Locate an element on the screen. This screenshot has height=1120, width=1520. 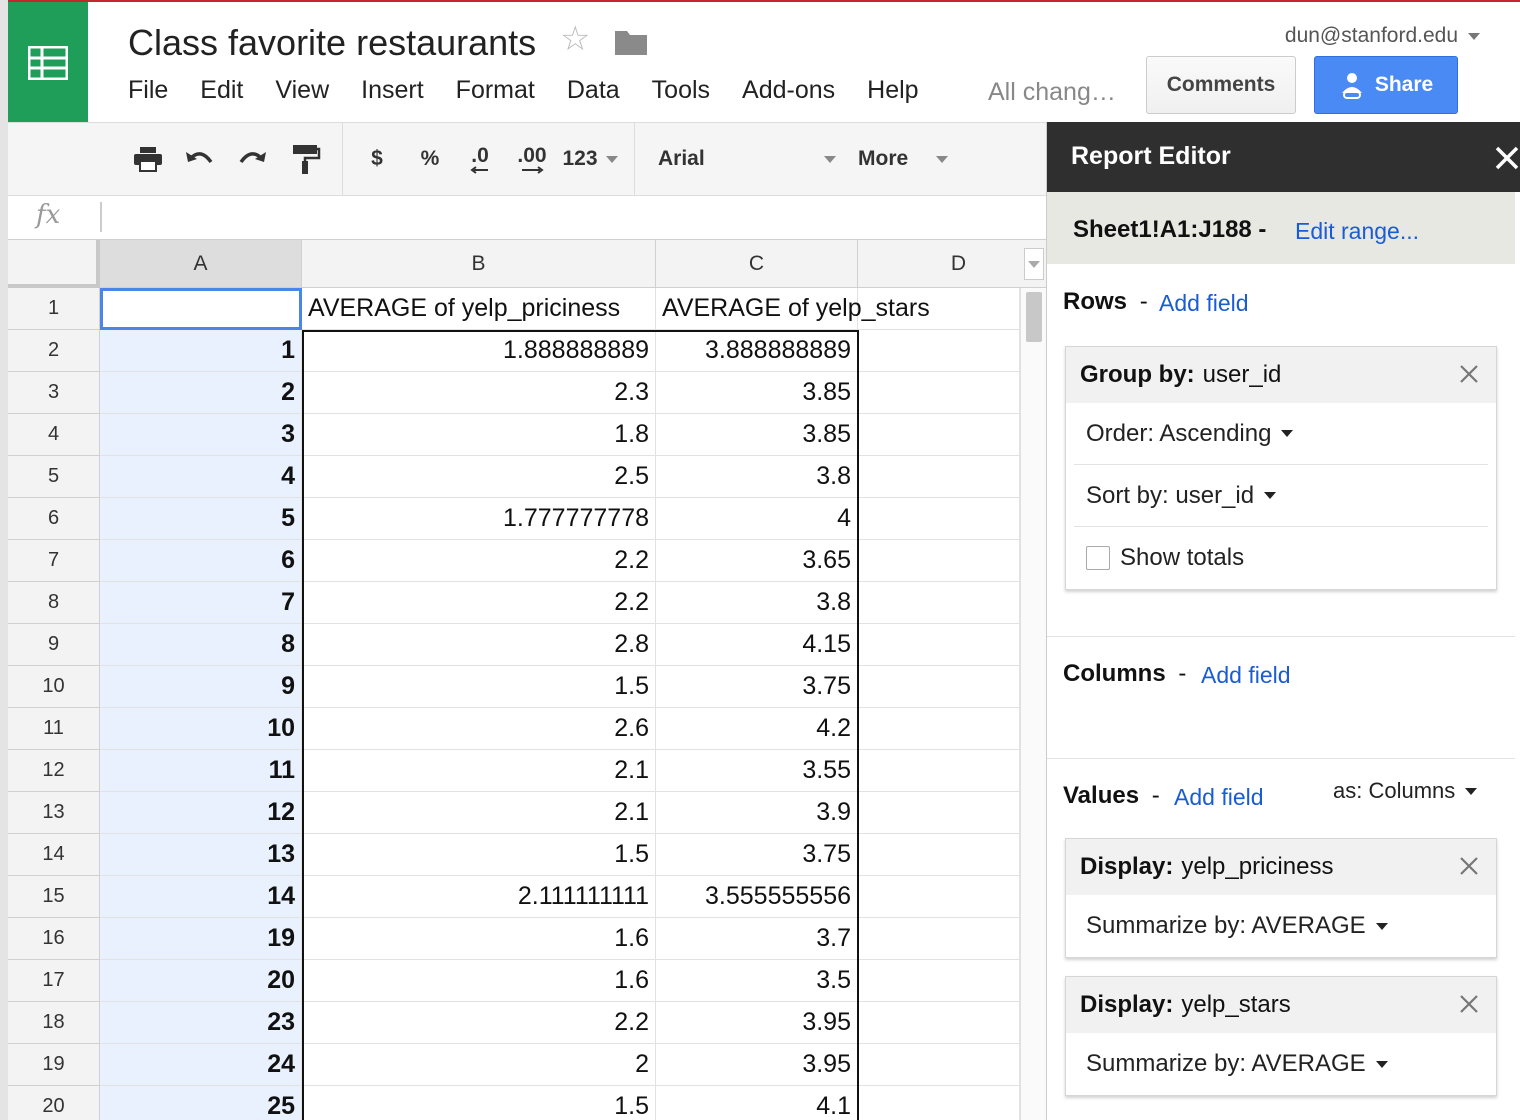
rows-add-field-link: Add field is located at coordinates (1204, 303).